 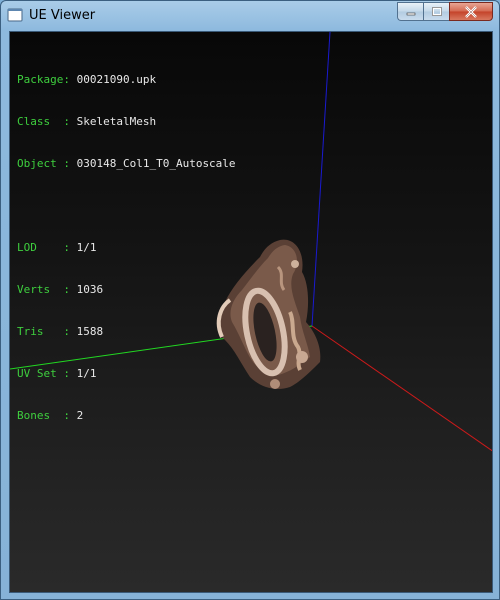 I want to click on minimize-button, so click(x=410, y=11).